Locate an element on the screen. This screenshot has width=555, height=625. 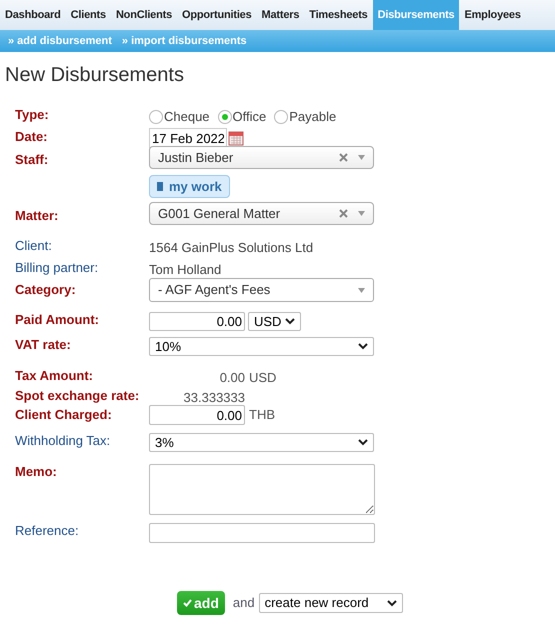
category-select: - AGF Agent's Fees is located at coordinates (261, 290).